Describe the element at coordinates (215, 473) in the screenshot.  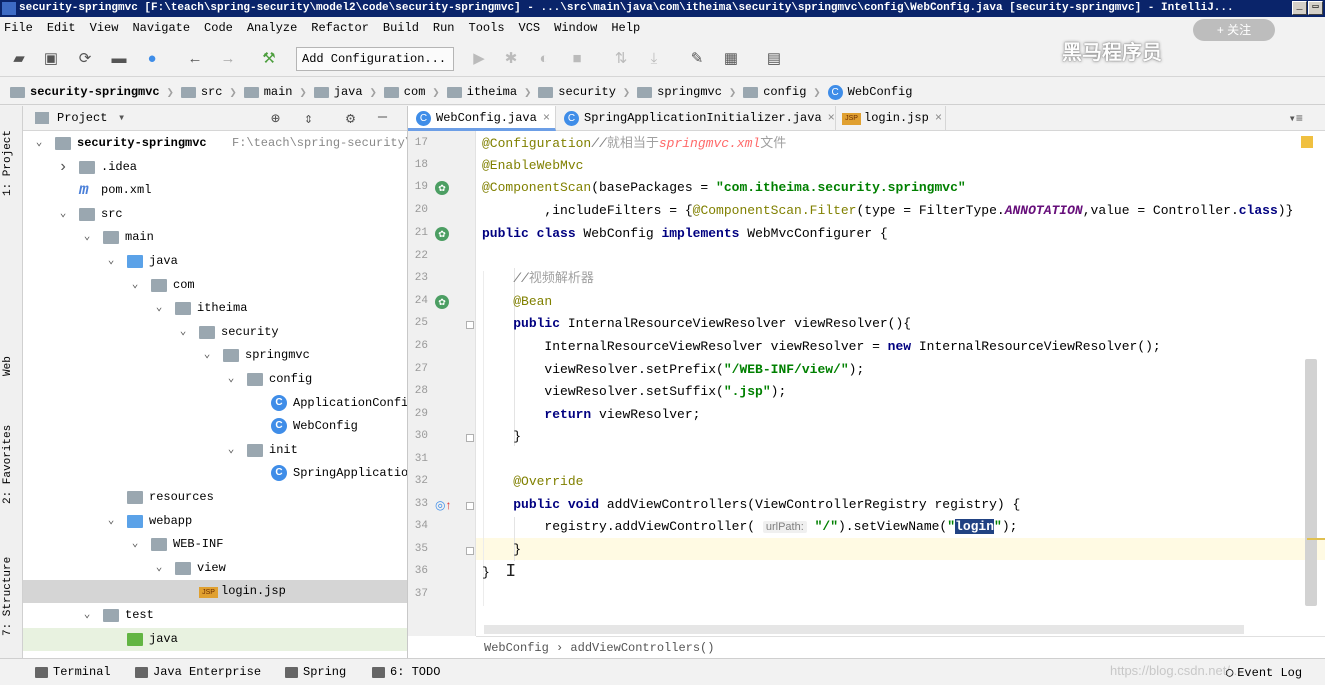
I see `tree-item: C SpringApplicationInitializer` at that location.